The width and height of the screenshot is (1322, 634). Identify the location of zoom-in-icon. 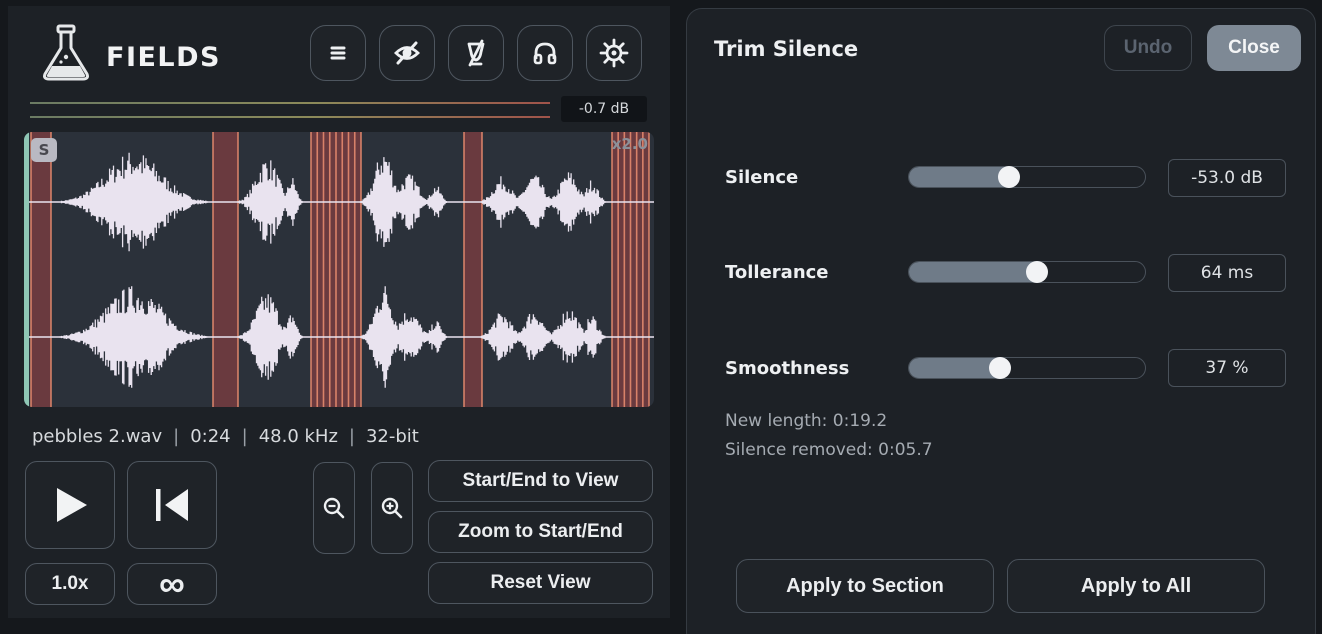
(392, 508).